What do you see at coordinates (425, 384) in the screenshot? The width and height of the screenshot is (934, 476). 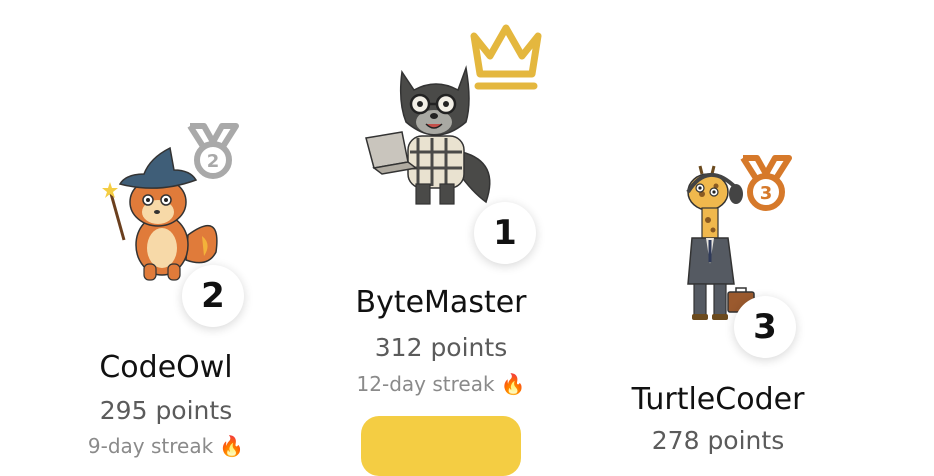 I see `streak-text: 12-day streak` at bounding box center [425, 384].